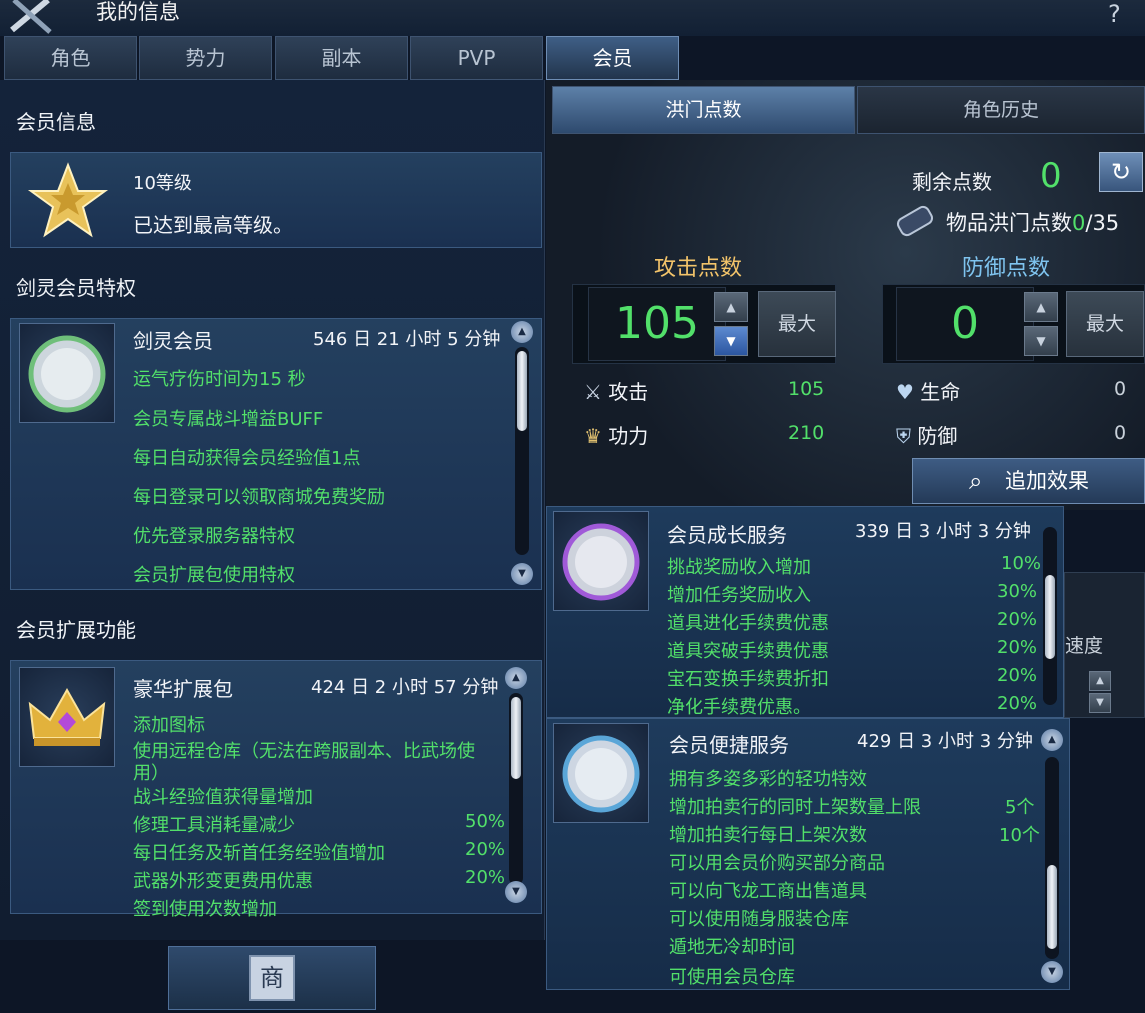 Image resolution: width=1145 pixels, height=1013 pixels. I want to click on item-points-max: /35, so click(1102, 223).